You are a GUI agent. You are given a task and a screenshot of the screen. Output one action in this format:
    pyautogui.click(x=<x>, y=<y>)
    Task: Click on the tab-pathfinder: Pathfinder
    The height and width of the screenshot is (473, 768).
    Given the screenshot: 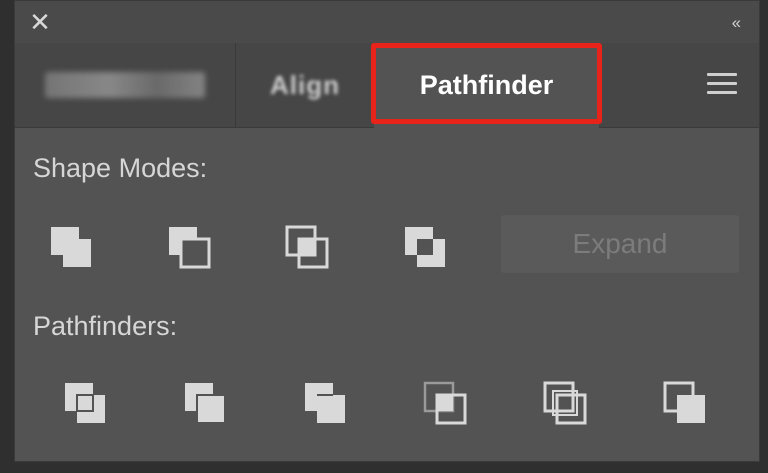 What is the action you would take?
    pyautogui.click(x=486, y=85)
    